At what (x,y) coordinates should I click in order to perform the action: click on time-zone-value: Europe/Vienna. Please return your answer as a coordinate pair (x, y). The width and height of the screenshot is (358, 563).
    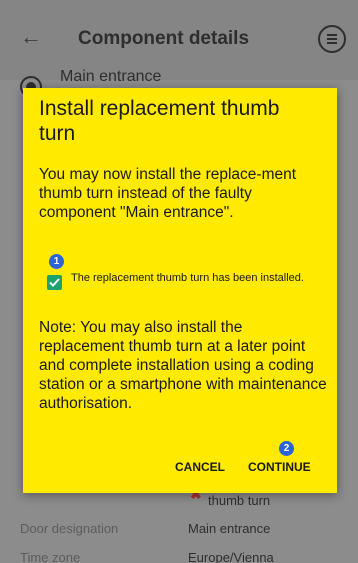
    Looking at the image, I should click on (231, 556).